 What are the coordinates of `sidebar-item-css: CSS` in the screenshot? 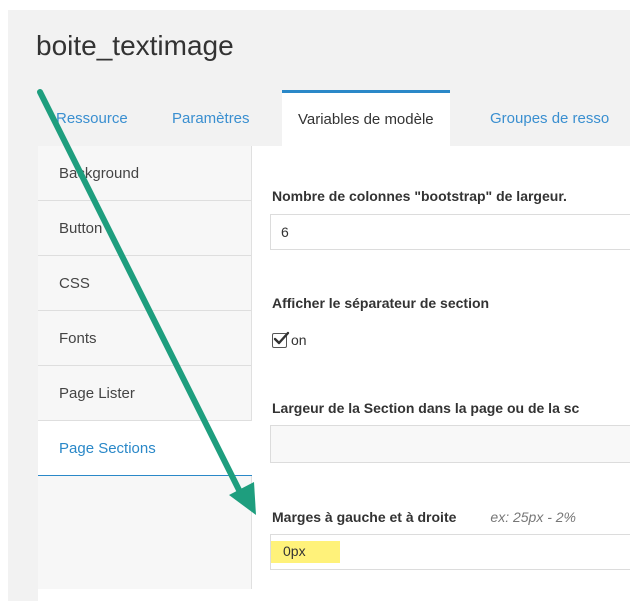 It's located at (144, 283).